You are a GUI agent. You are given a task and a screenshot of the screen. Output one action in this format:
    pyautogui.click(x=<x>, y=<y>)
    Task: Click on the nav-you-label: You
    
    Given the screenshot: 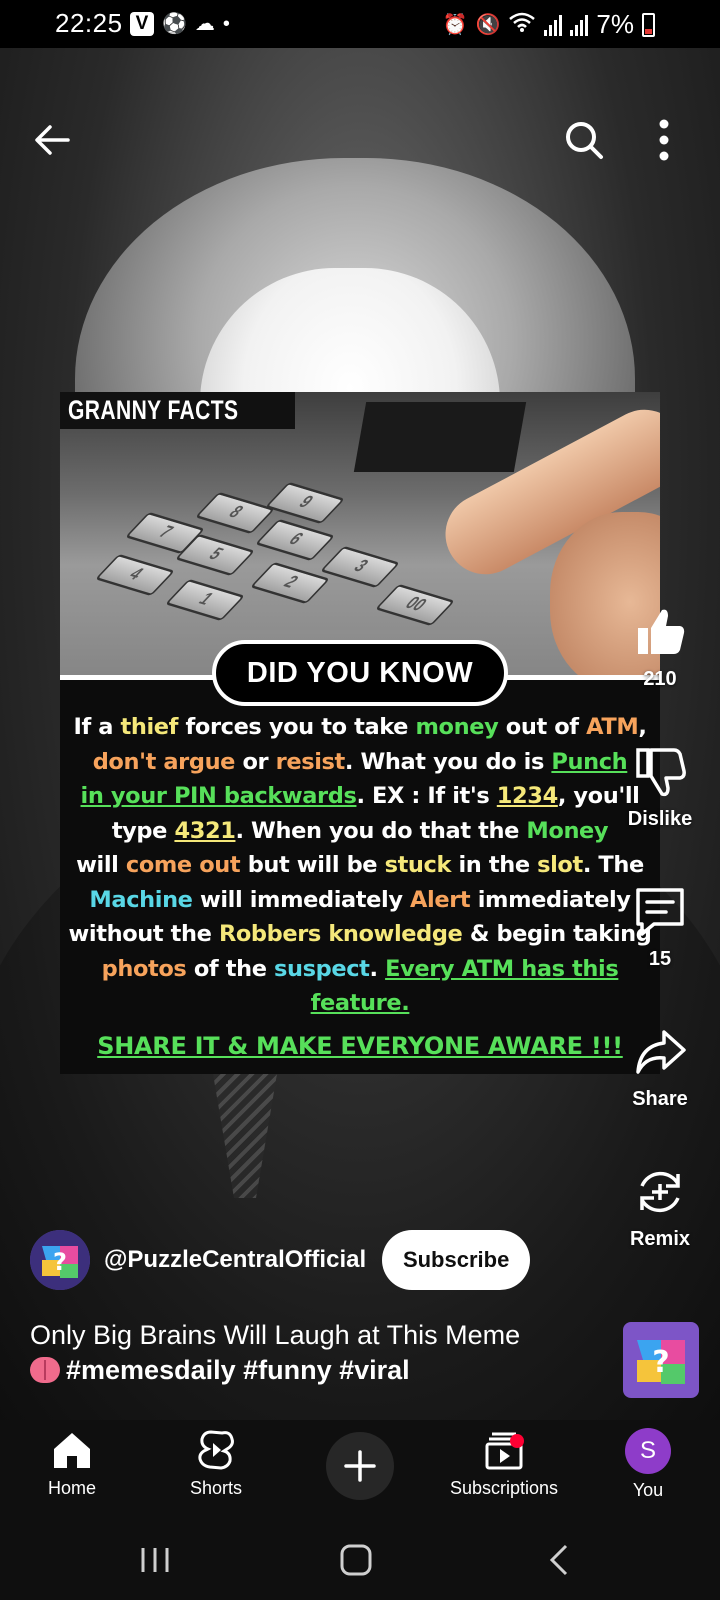 What is the action you would take?
    pyautogui.click(x=648, y=1490)
    